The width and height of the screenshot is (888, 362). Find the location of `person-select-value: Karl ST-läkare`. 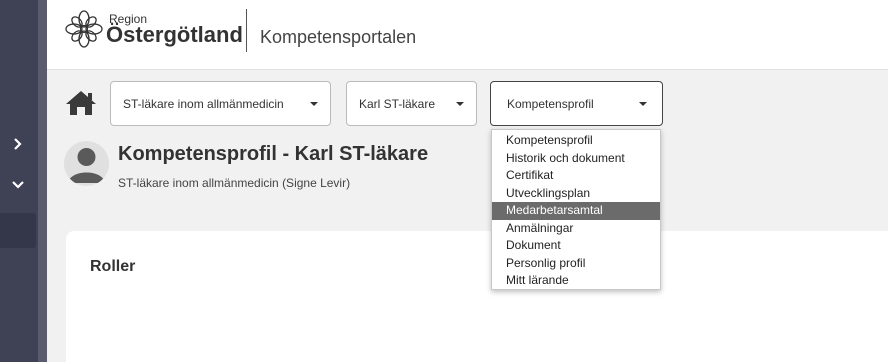

person-select-value: Karl ST-läkare is located at coordinates (397, 103).